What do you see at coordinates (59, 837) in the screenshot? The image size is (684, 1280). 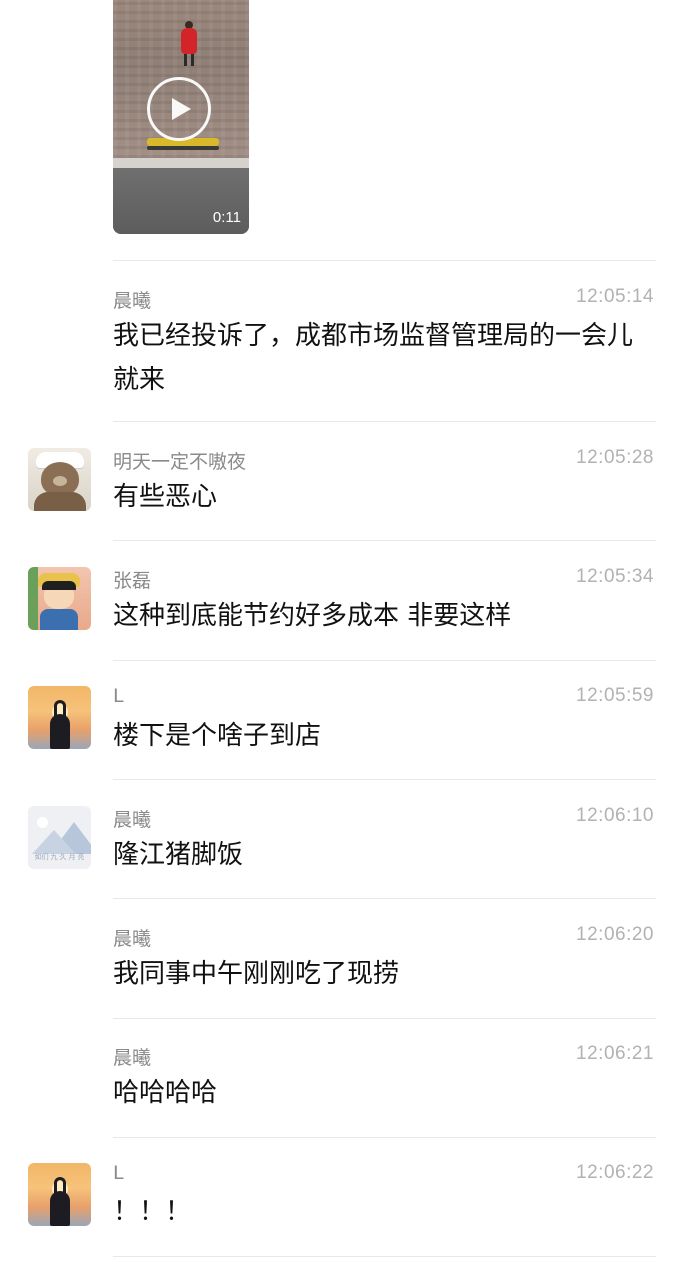 I see `placeholder-avatar: 如们 九 久 月 亮` at bounding box center [59, 837].